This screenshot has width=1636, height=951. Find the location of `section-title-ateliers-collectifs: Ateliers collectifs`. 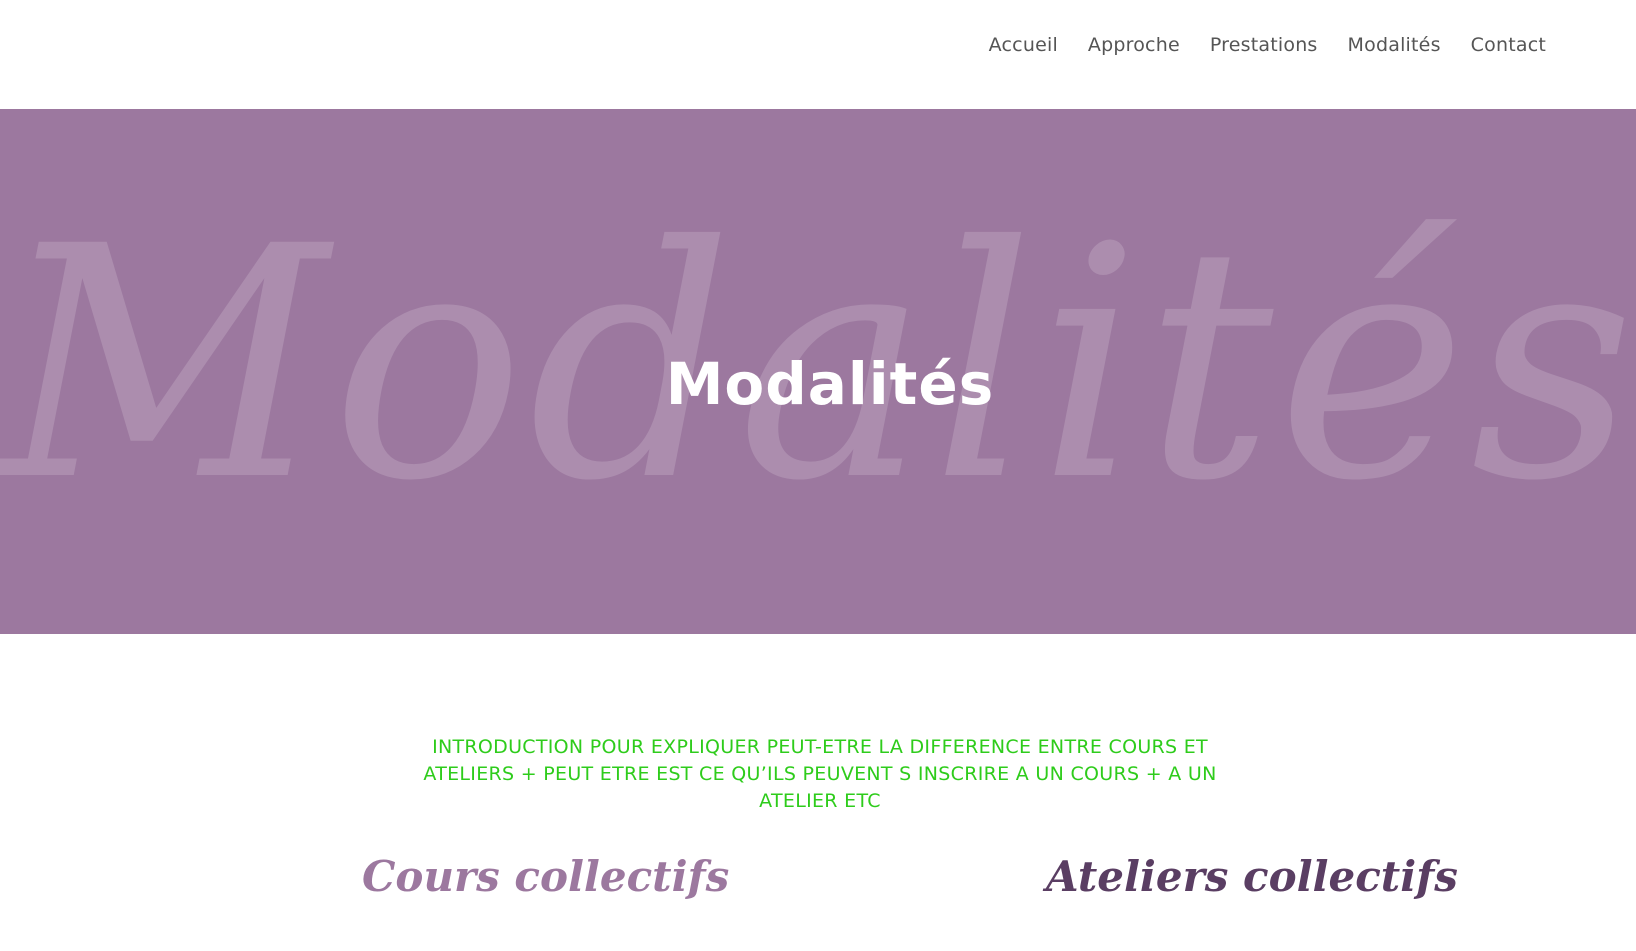

section-title-ateliers-collectifs: Ateliers collectifs is located at coordinates (1252, 876).